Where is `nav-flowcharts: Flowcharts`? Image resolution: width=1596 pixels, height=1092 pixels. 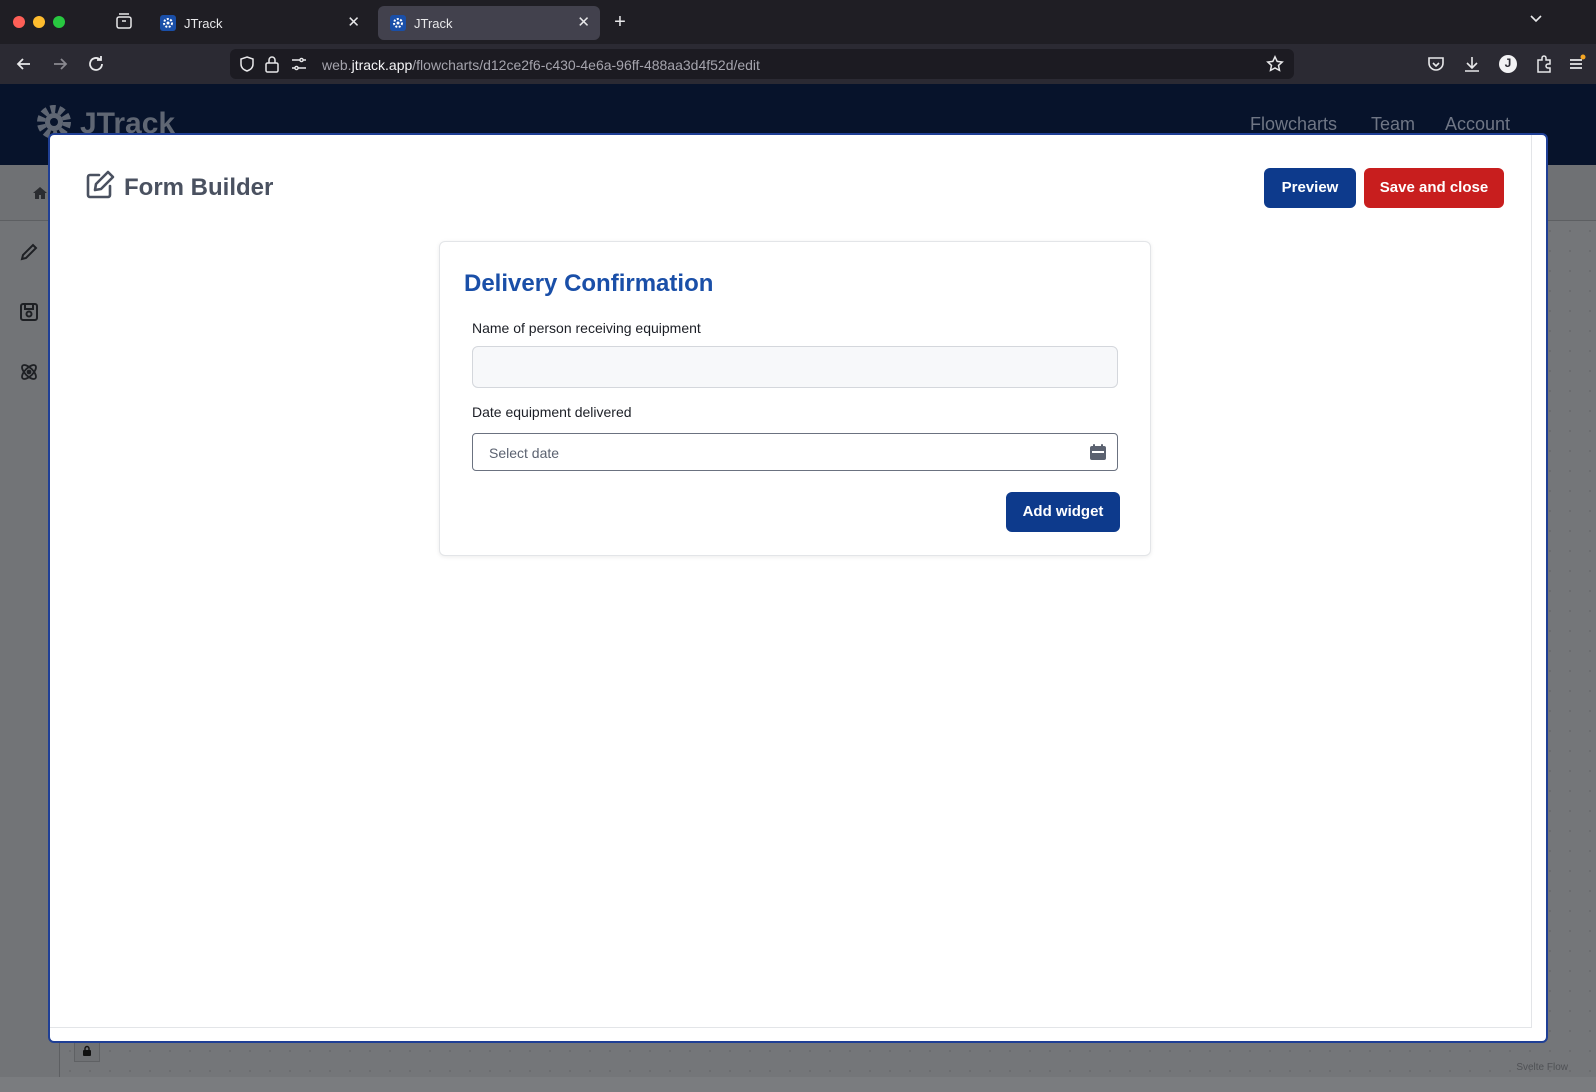 nav-flowcharts: Flowcharts is located at coordinates (1293, 124).